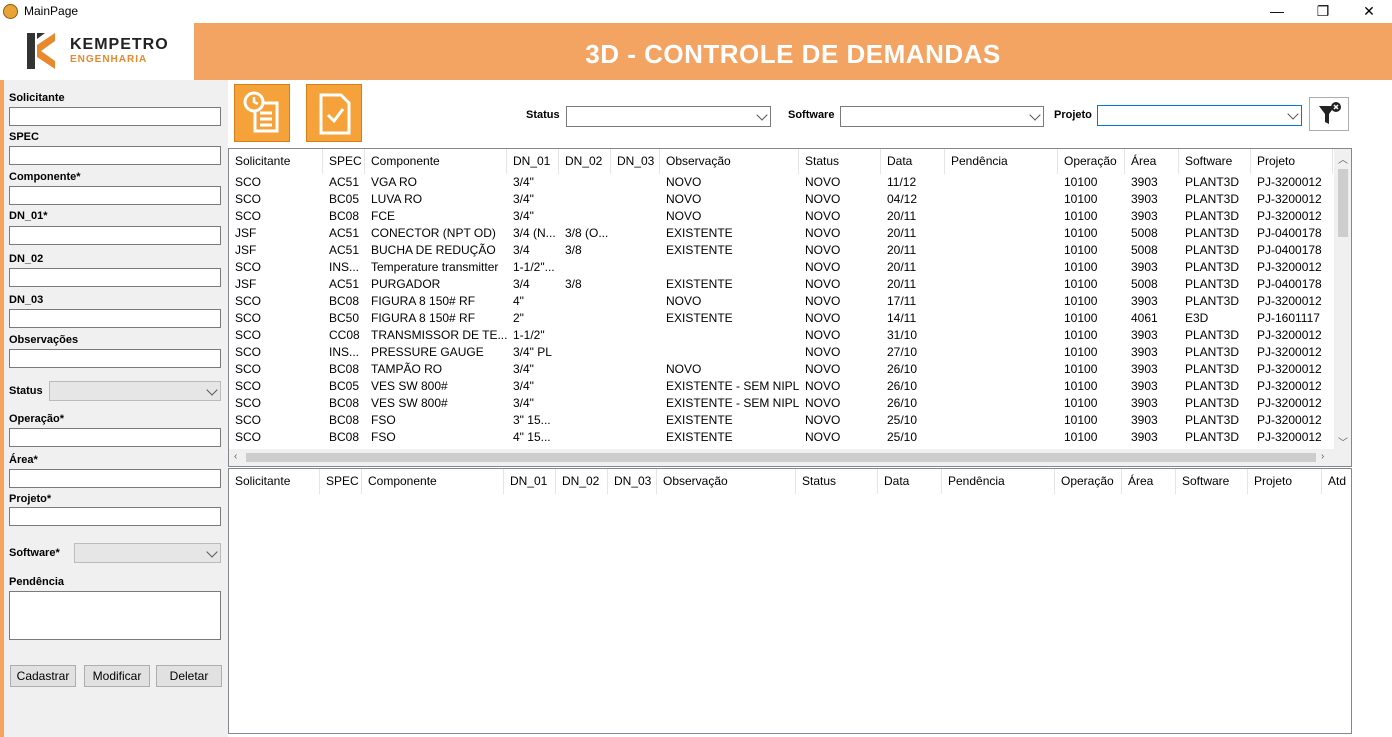  I want to click on scroll-up-icon: ︿, so click(1343, 158).